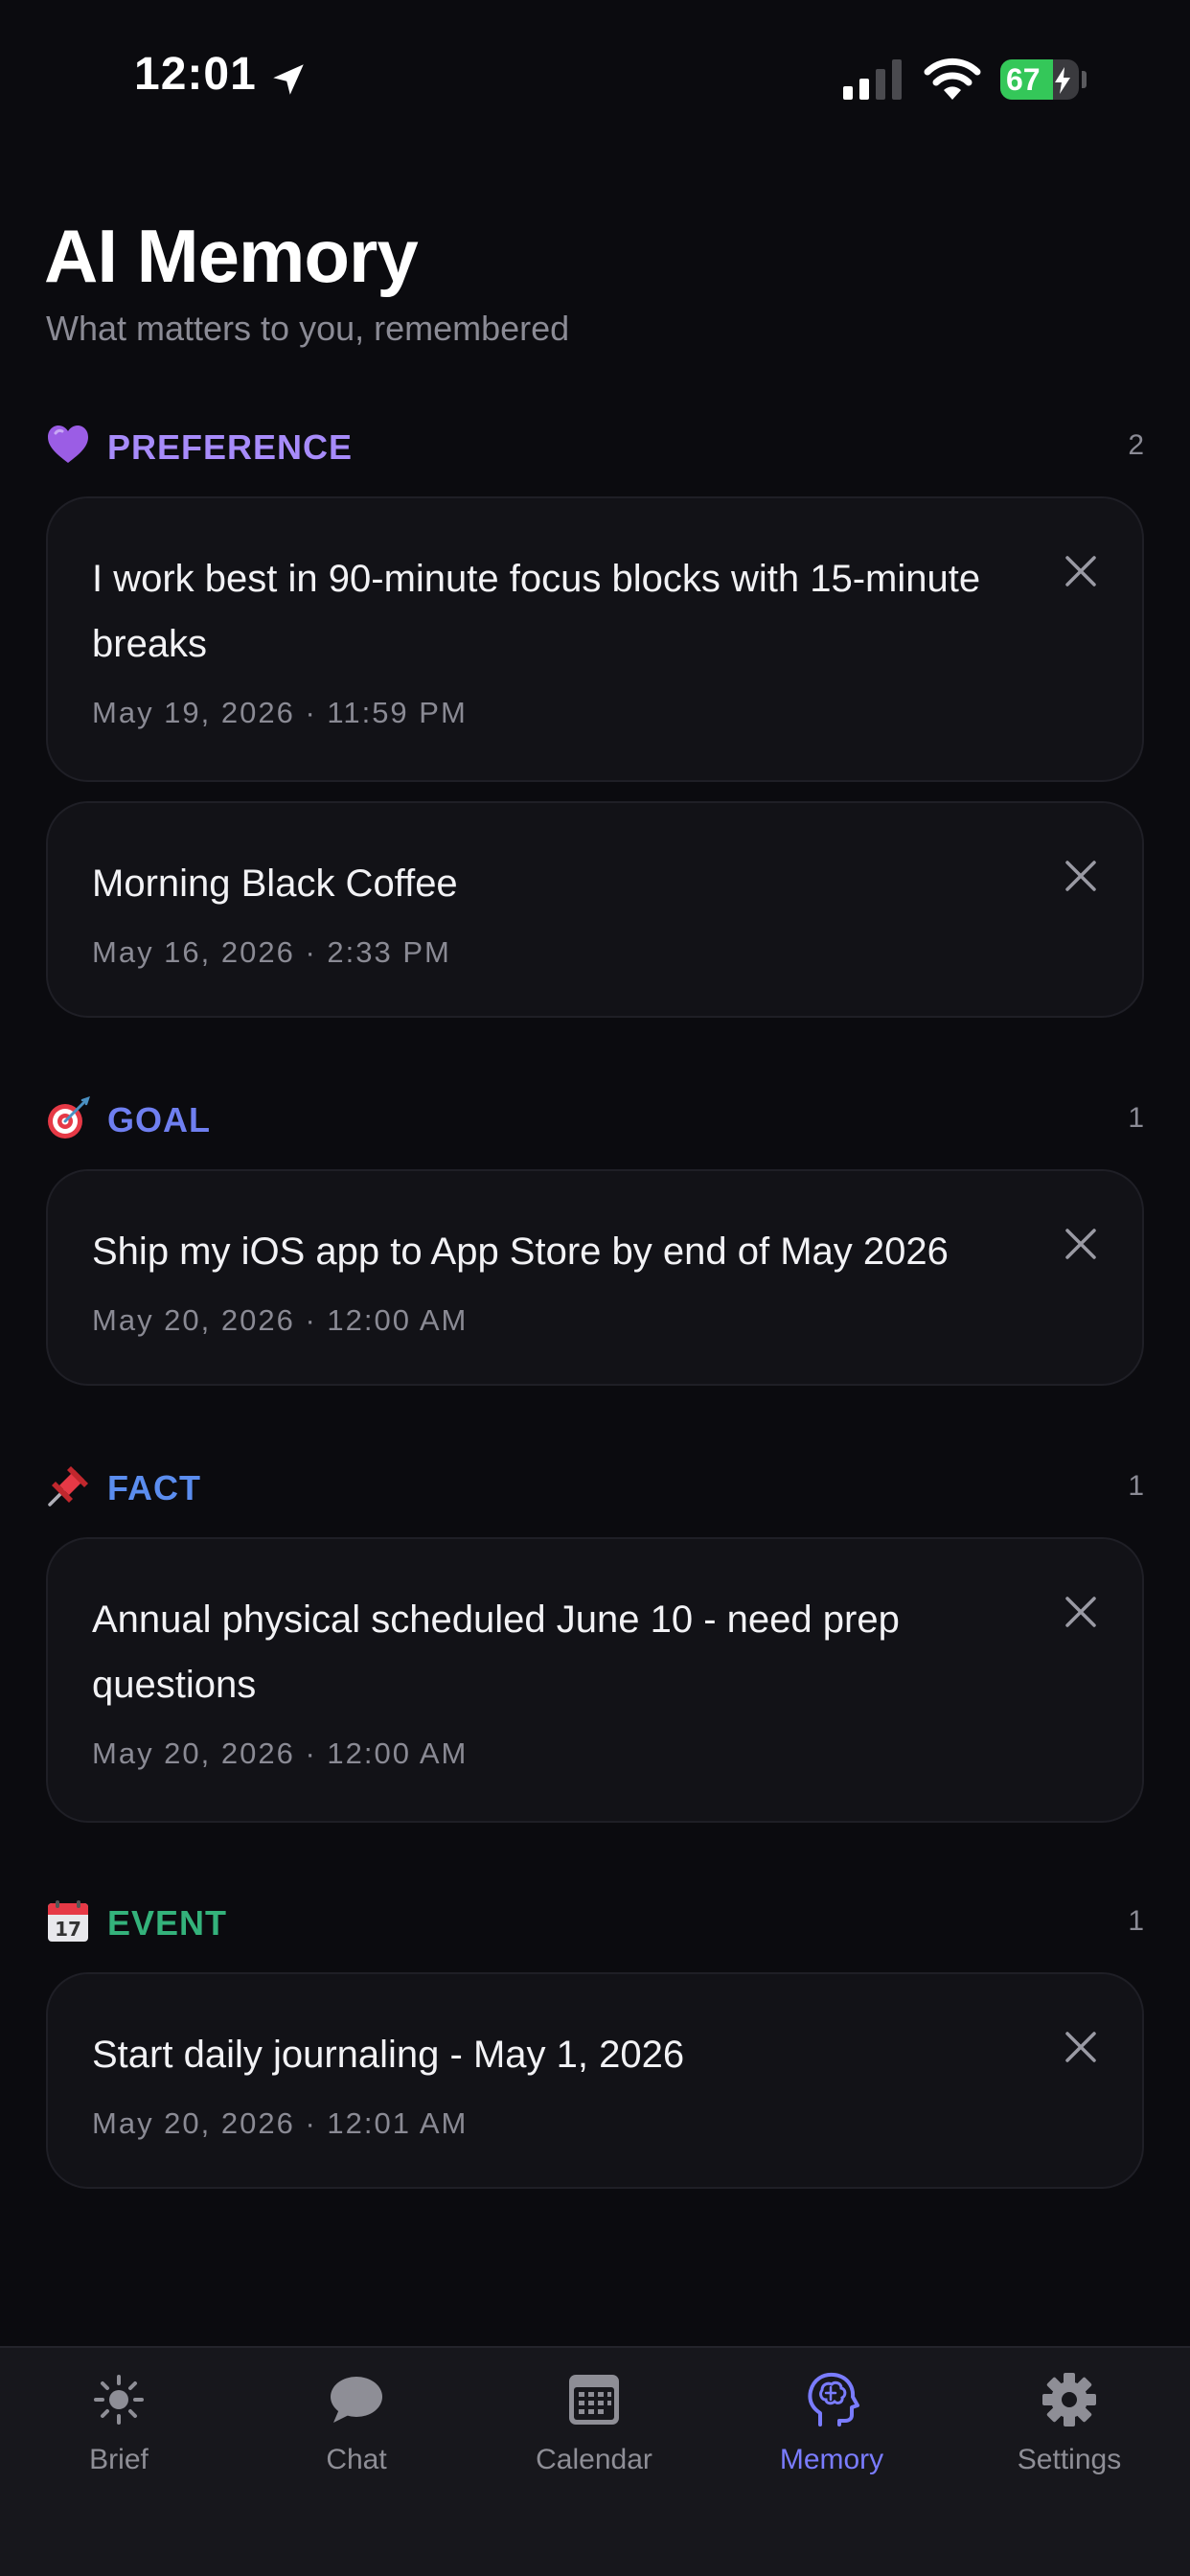  Describe the element at coordinates (167, 1923) in the screenshot. I see `section-title-event: EVENT` at that location.